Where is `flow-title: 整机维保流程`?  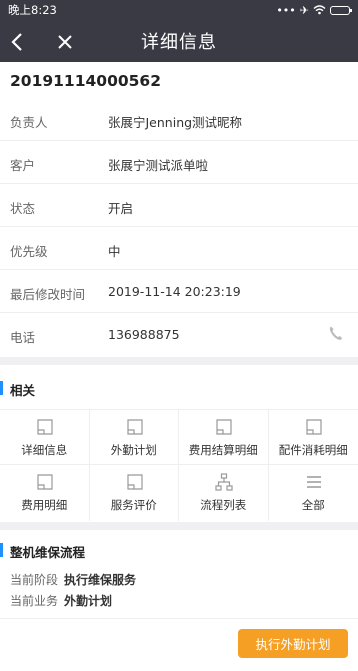 flow-title: 整机维保流程 is located at coordinates (42, 551).